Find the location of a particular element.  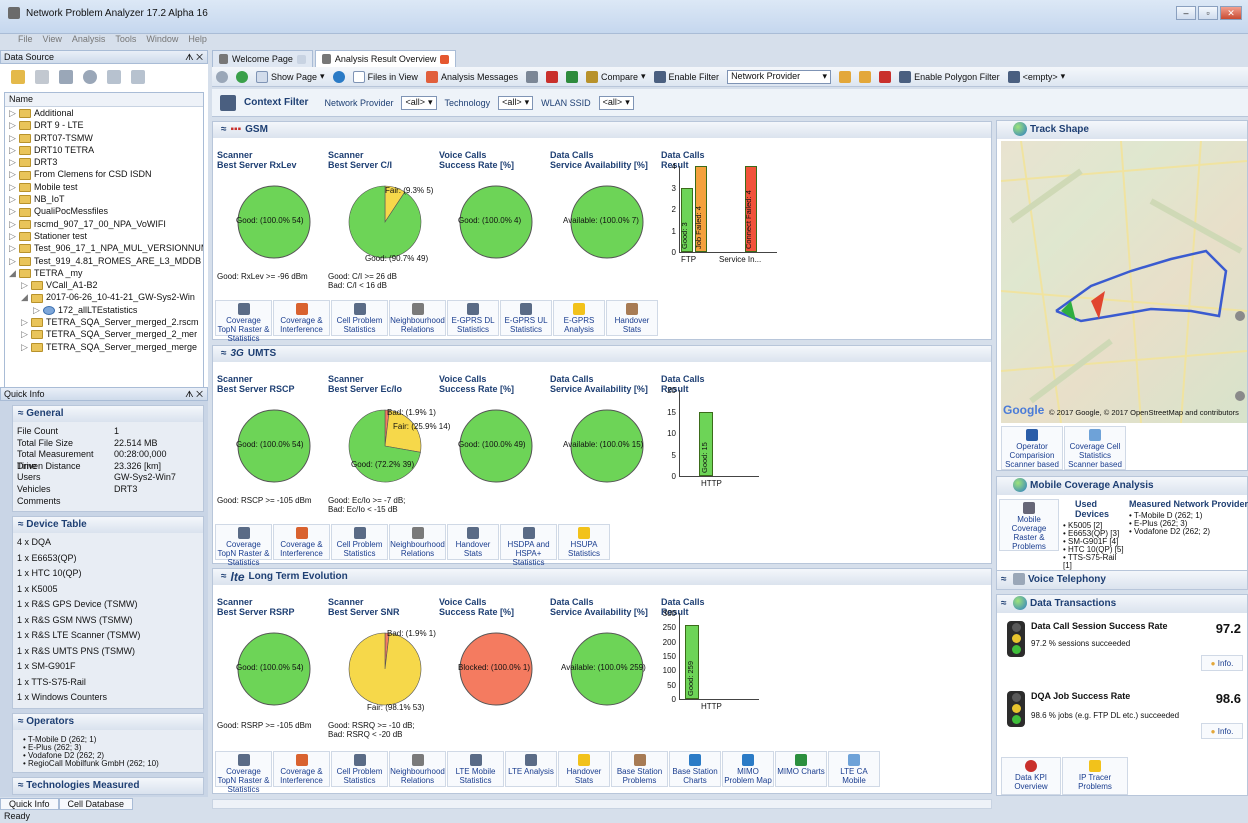

tree-item: ▷ Test_919_4.81_ROMES_ARE_L3_MDDB is located at coordinates (104, 261).